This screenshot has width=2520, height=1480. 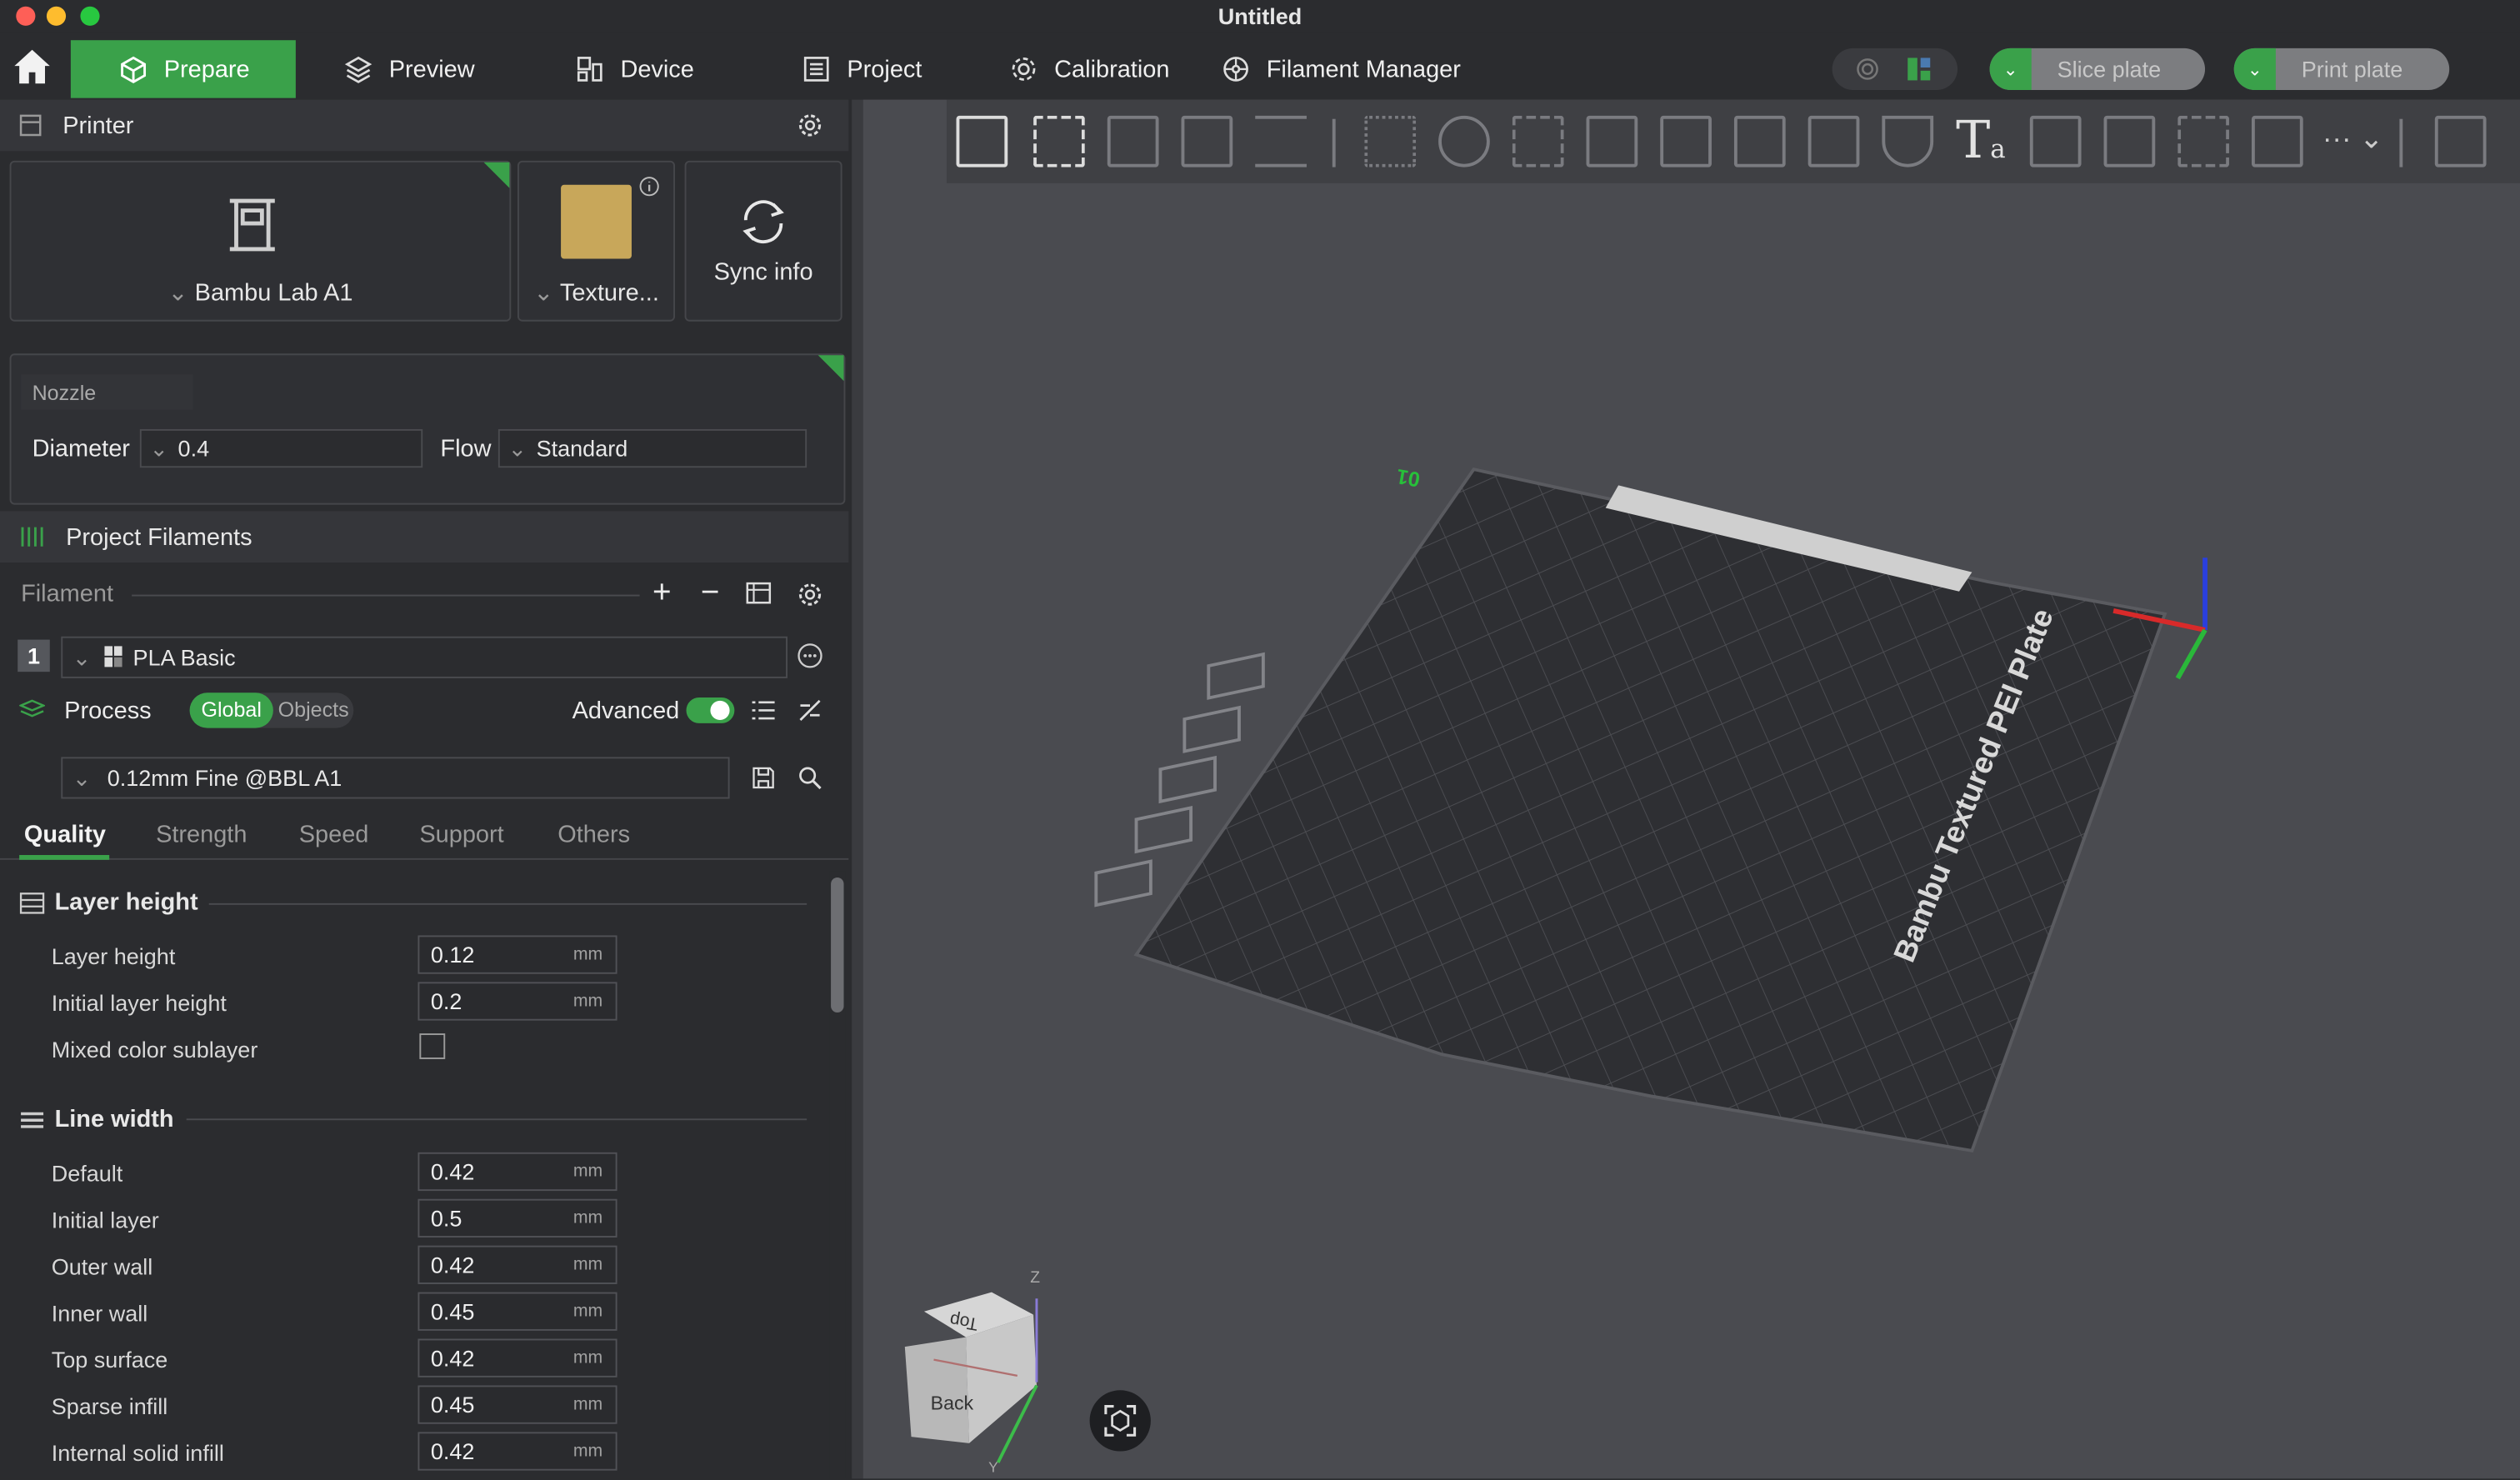 I want to click on more-options-icon, so click(x=810, y=656).